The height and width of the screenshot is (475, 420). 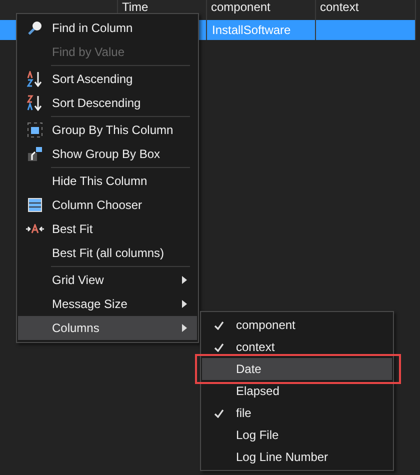 I want to click on menu-item: Best Fit (all columns), so click(x=107, y=253).